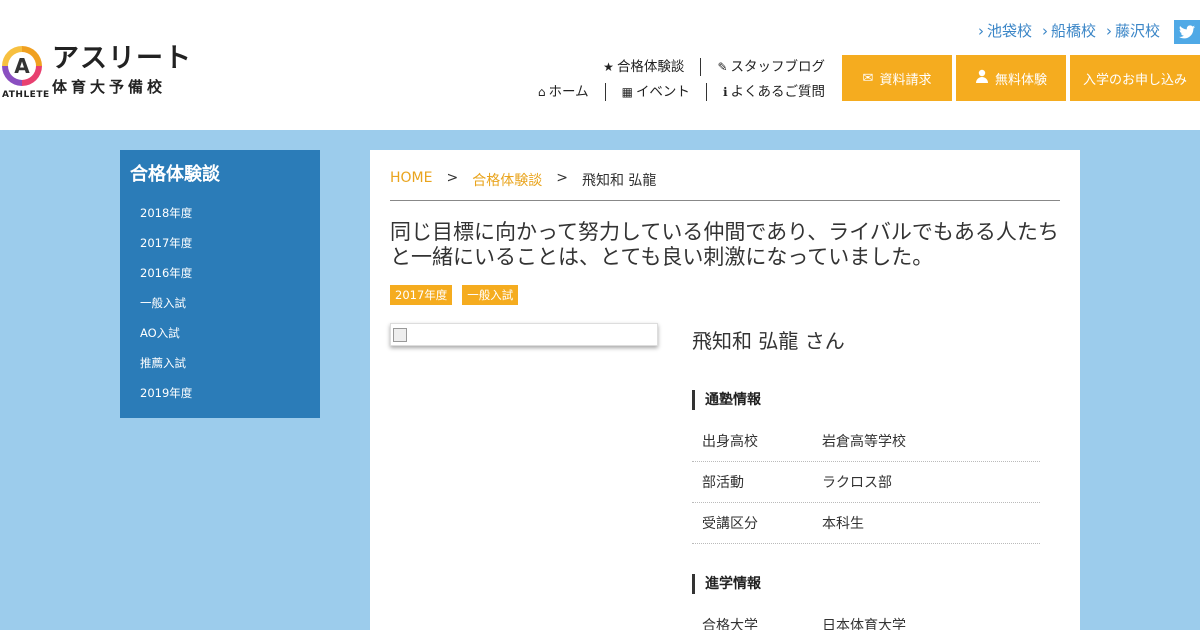 Image resolution: width=1200 pixels, height=630 pixels. Describe the element at coordinates (730, 624) in the screenshot. I see `row-key: 合格大学` at that location.